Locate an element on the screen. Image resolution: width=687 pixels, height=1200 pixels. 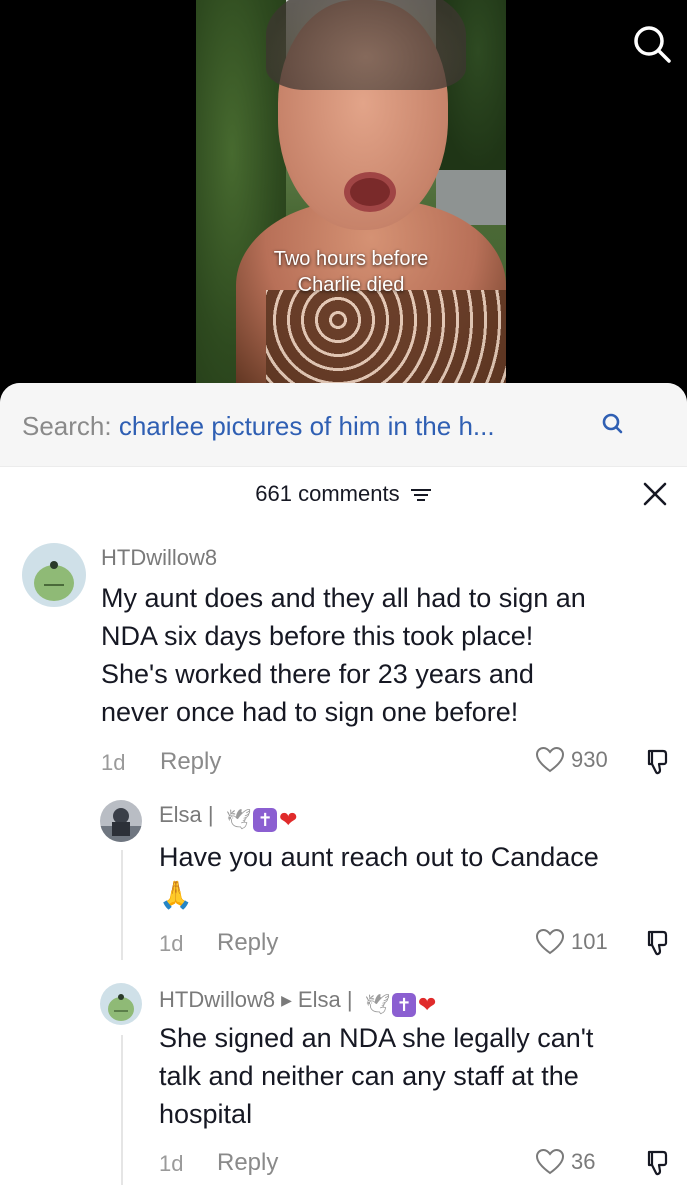
search-icon is located at coordinates (652, 44).